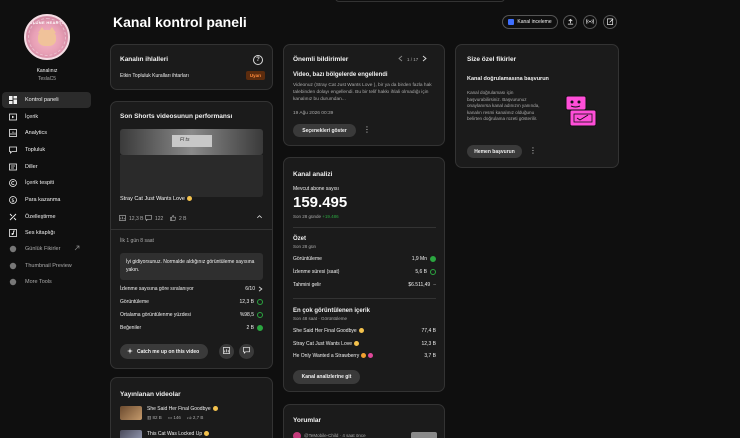 The height and width of the screenshot is (438, 740). Describe the element at coordinates (259, 217) in the screenshot. I see `chevron-up-icon` at that location.